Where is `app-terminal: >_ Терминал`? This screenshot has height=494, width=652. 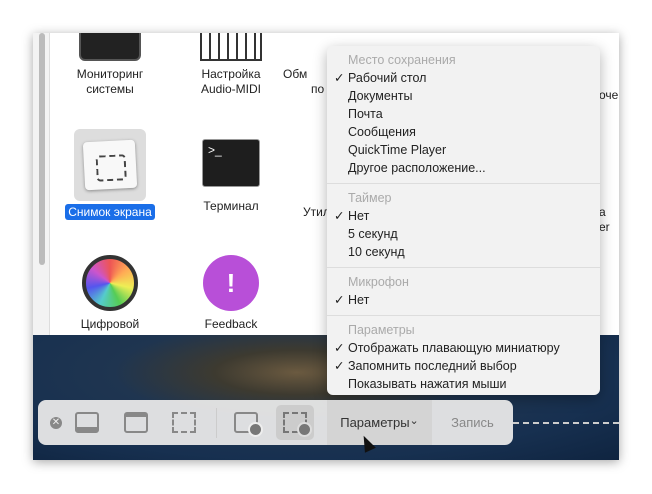 app-terminal: >_ Терминал is located at coordinates (231, 176).